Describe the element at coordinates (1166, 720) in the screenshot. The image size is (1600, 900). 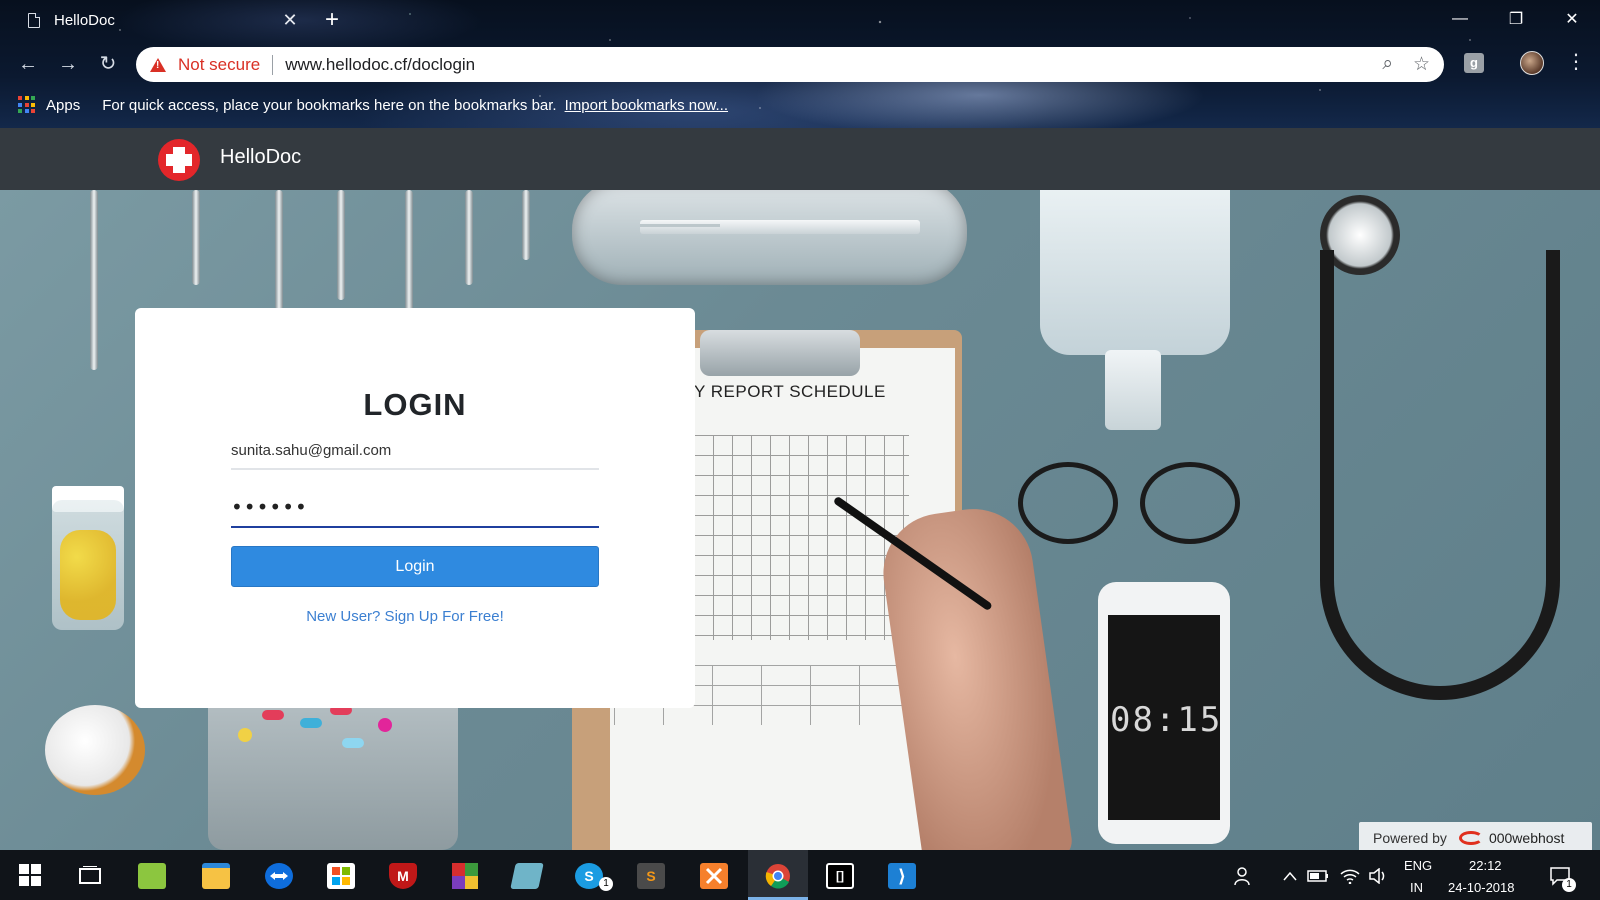
I see `phone-clock: 08:15` at that location.